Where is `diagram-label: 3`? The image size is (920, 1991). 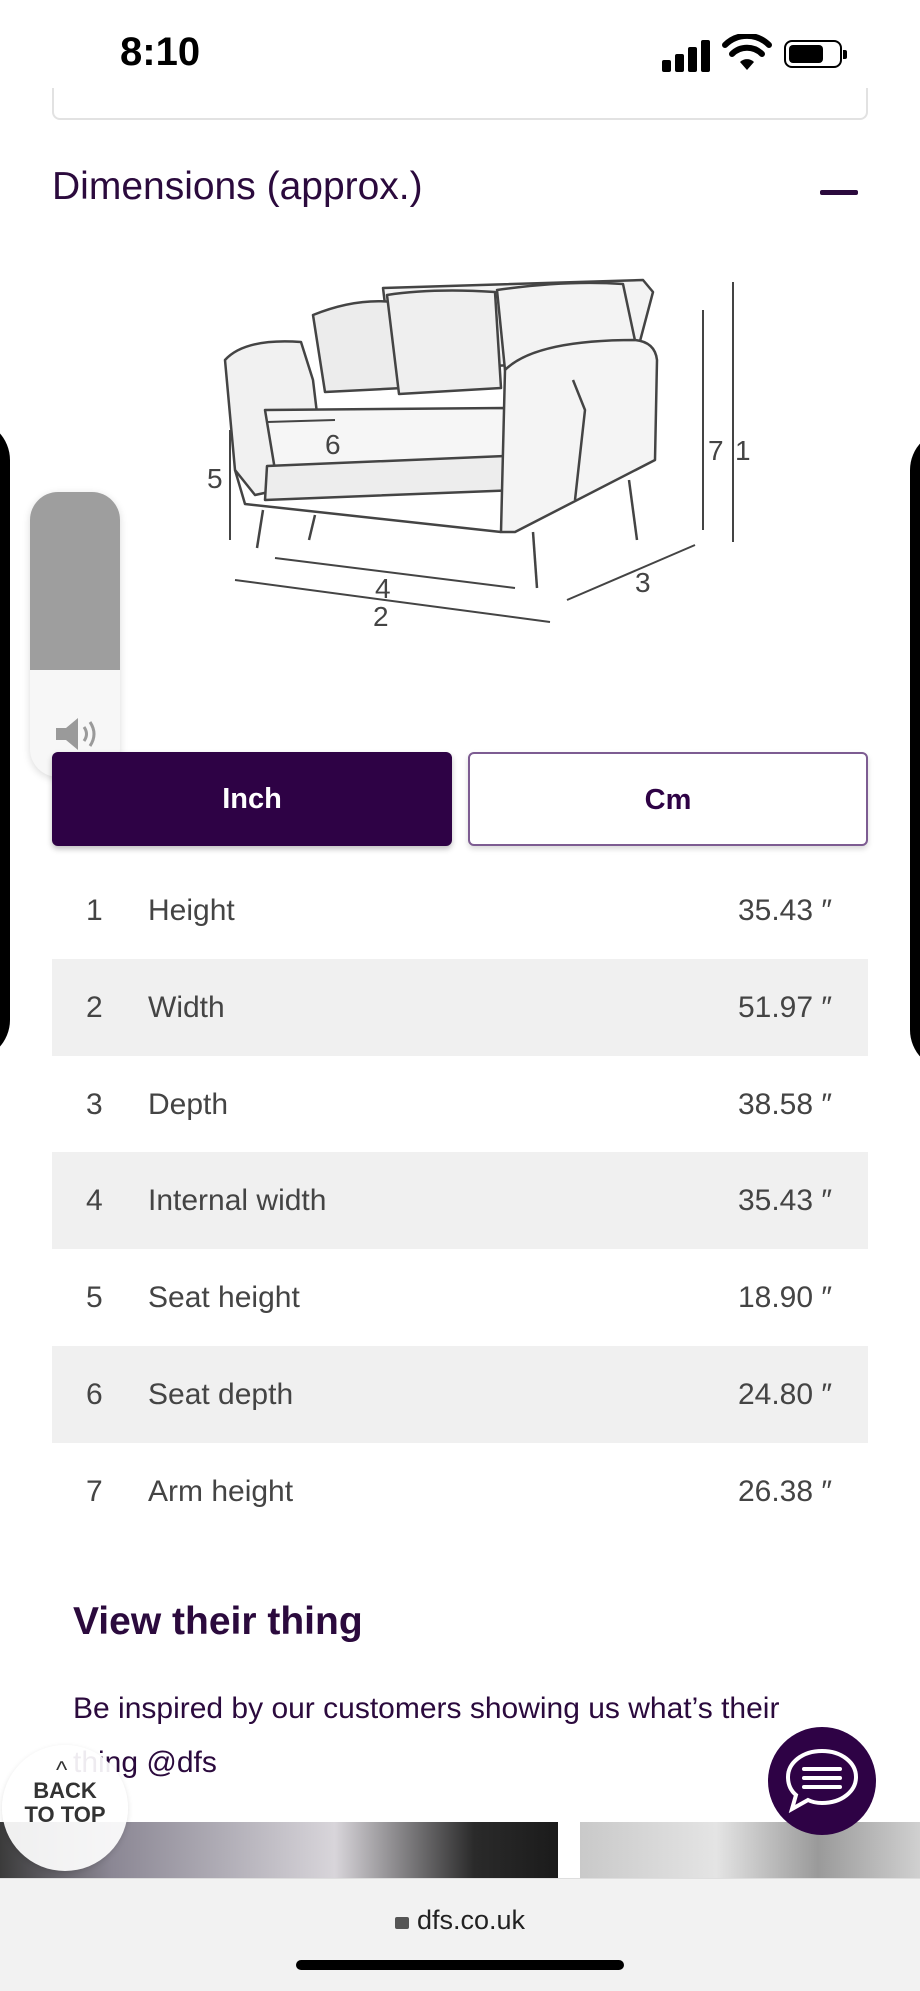 diagram-label: 3 is located at coordinates (643, 582).